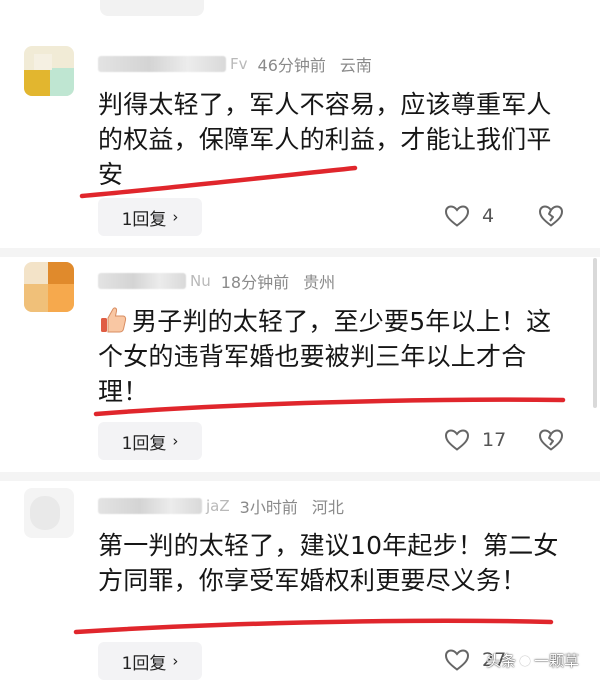 The height and width of the screenshot is (686, 600). What do you see at coordinates (557, 661) in the screenshot?
I see `watermark-author: 一颗草` at bounding box center [557, 661].